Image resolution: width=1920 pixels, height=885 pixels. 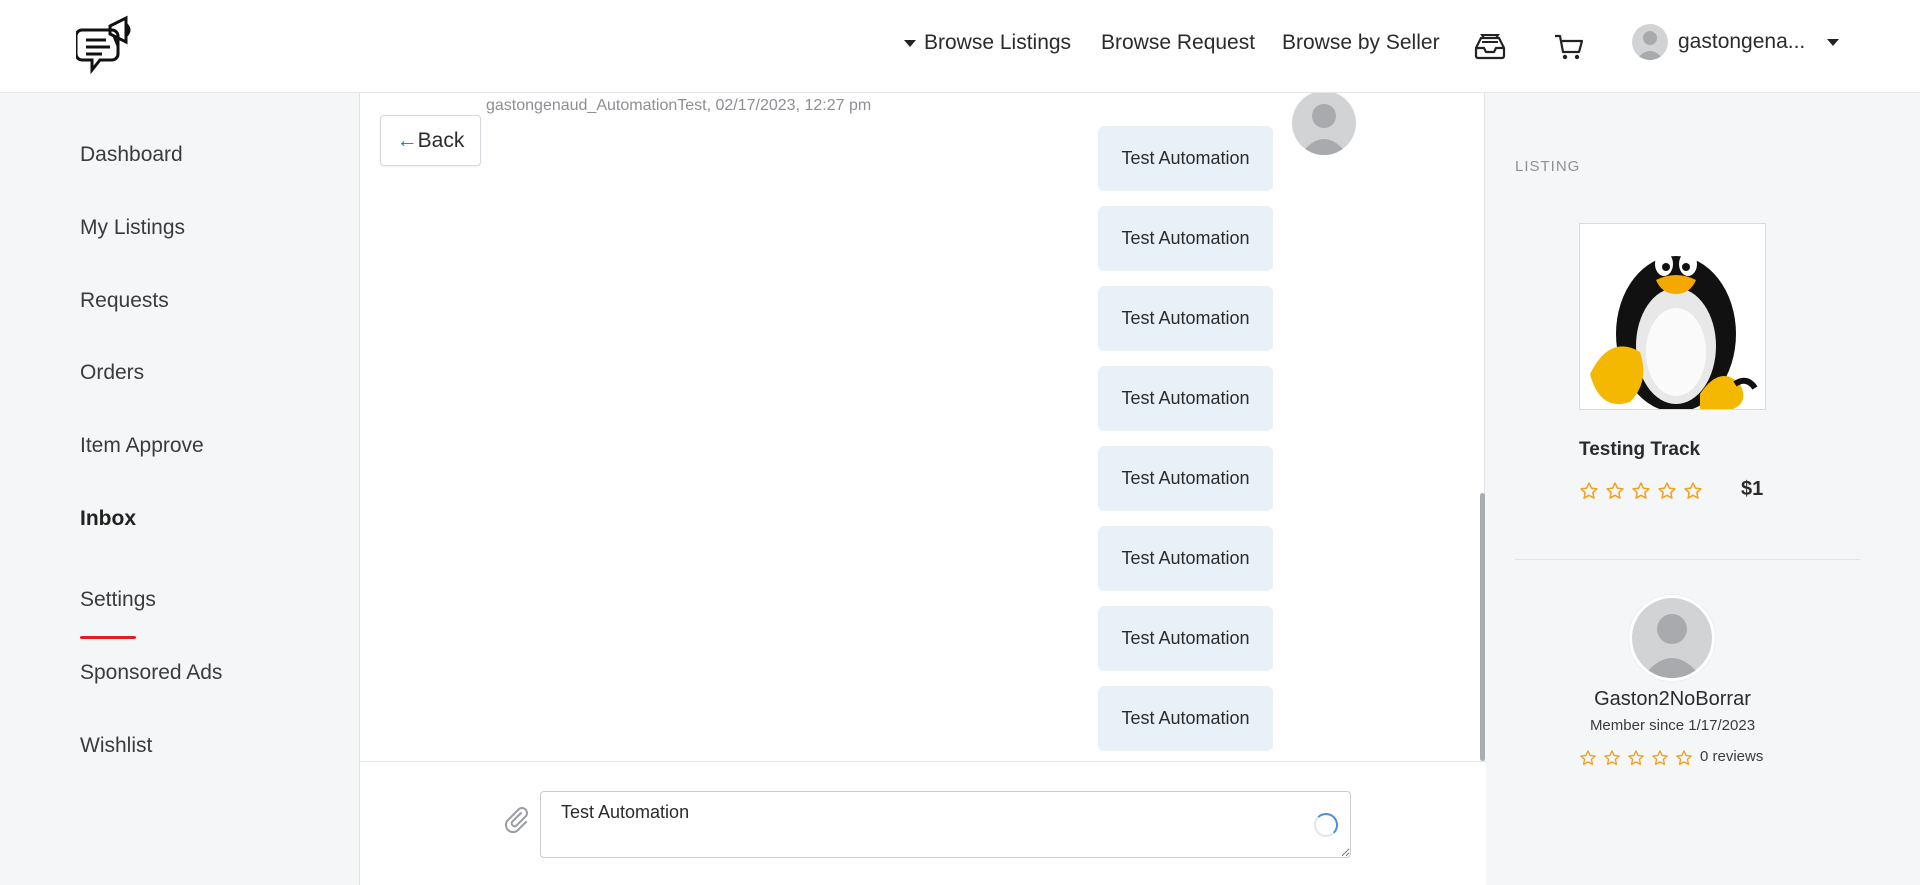 I want to click on browse-by-seller-link: Browse by Seller, so click(x=1361, y=43).